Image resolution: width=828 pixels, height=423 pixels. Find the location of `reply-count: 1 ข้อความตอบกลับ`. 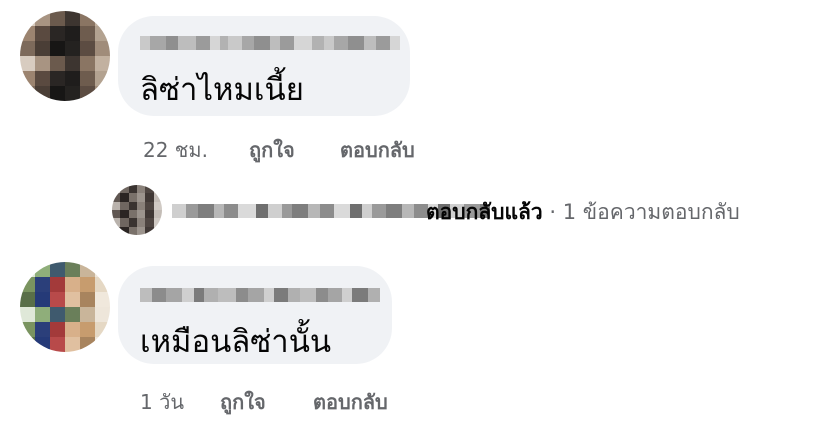

reply-count: 1 ข้อความตอบกลับ is located at coordinates (651, 212).